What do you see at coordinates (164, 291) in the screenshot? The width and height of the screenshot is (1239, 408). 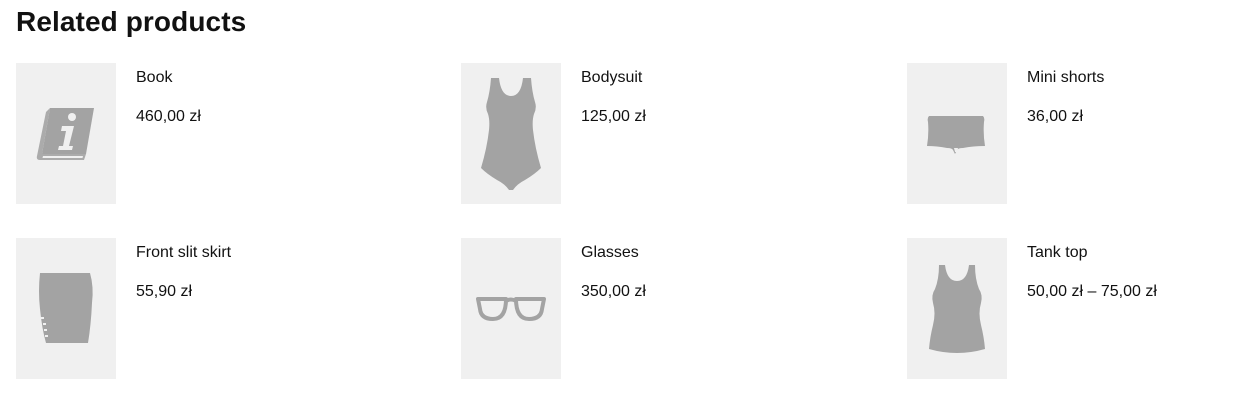 I see `product-price-front-slit-skirt: 55,90 zł` at bounding box center [164, 291].